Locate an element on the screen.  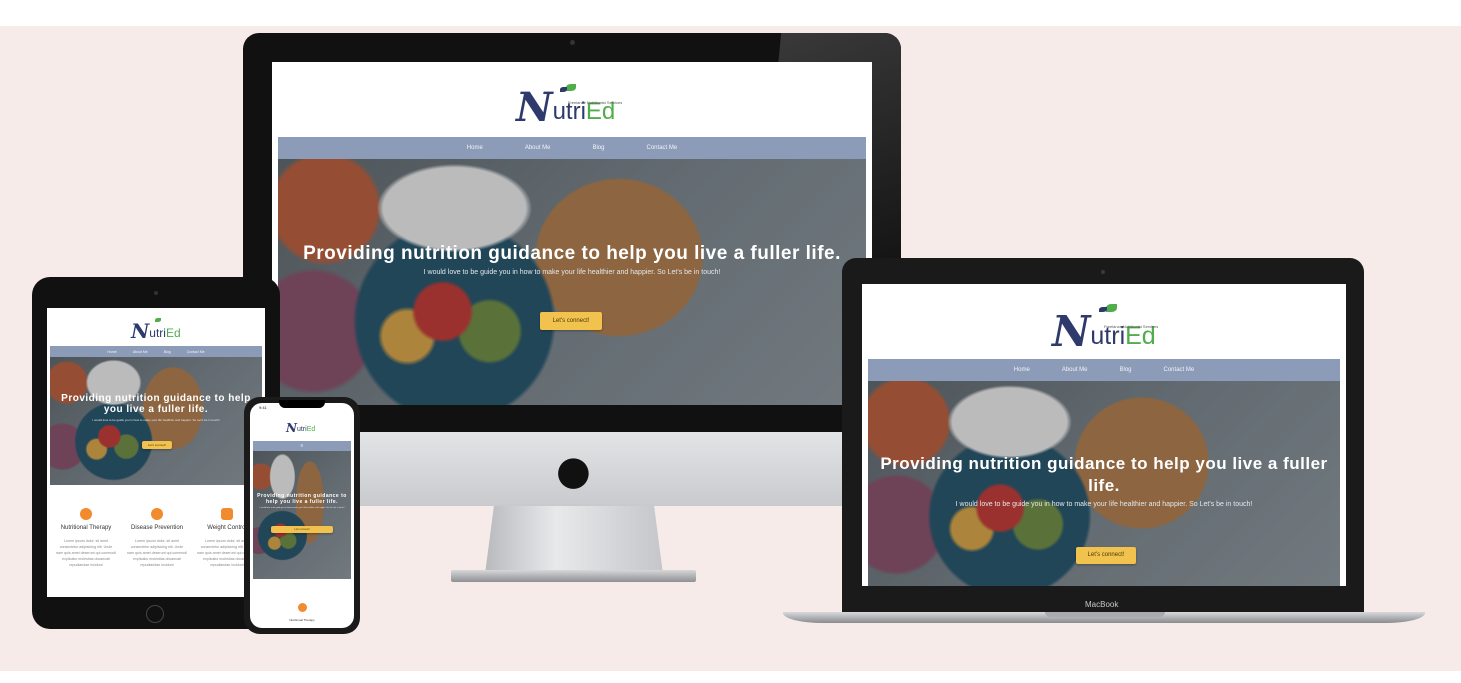
menu-icon: ≡ is located at coordinates (302, 446).